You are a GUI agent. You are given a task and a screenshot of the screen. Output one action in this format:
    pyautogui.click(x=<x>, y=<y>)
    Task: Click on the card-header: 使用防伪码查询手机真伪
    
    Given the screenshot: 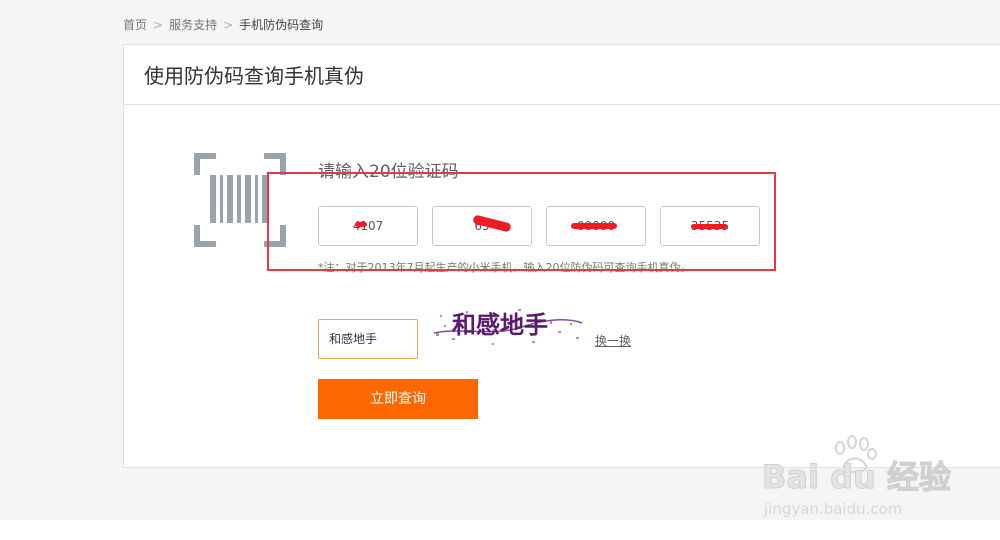 What is the action you would take?
    pyautogui.click(x=562, y=75)
    